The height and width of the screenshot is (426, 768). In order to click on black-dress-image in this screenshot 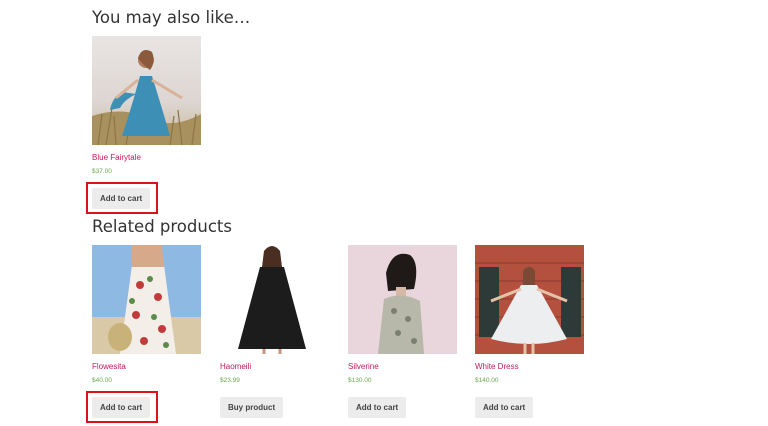, I will do `click(274, 299)`.